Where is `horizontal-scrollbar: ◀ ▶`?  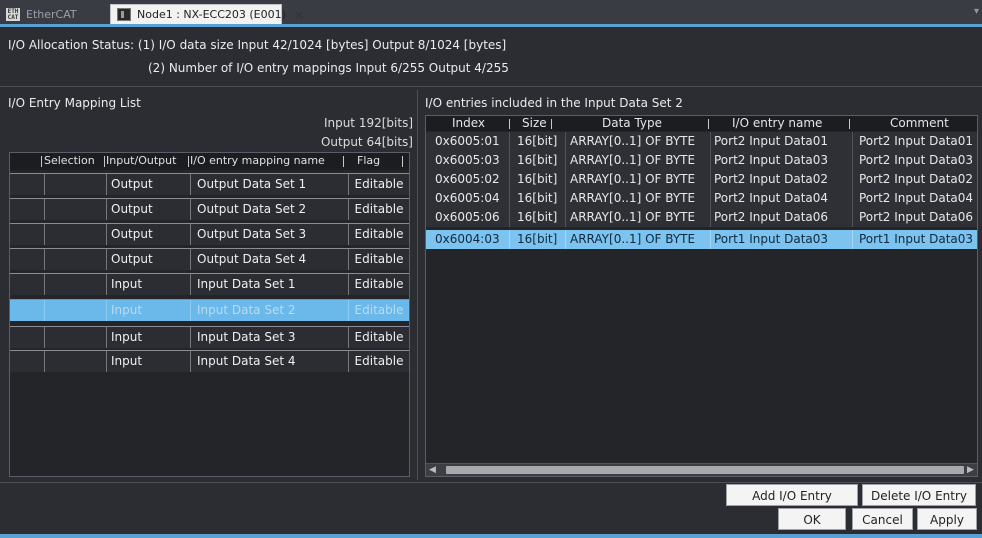 horizontal-scrollbar: ◀ ▶ is located at coordinates (701, 469).